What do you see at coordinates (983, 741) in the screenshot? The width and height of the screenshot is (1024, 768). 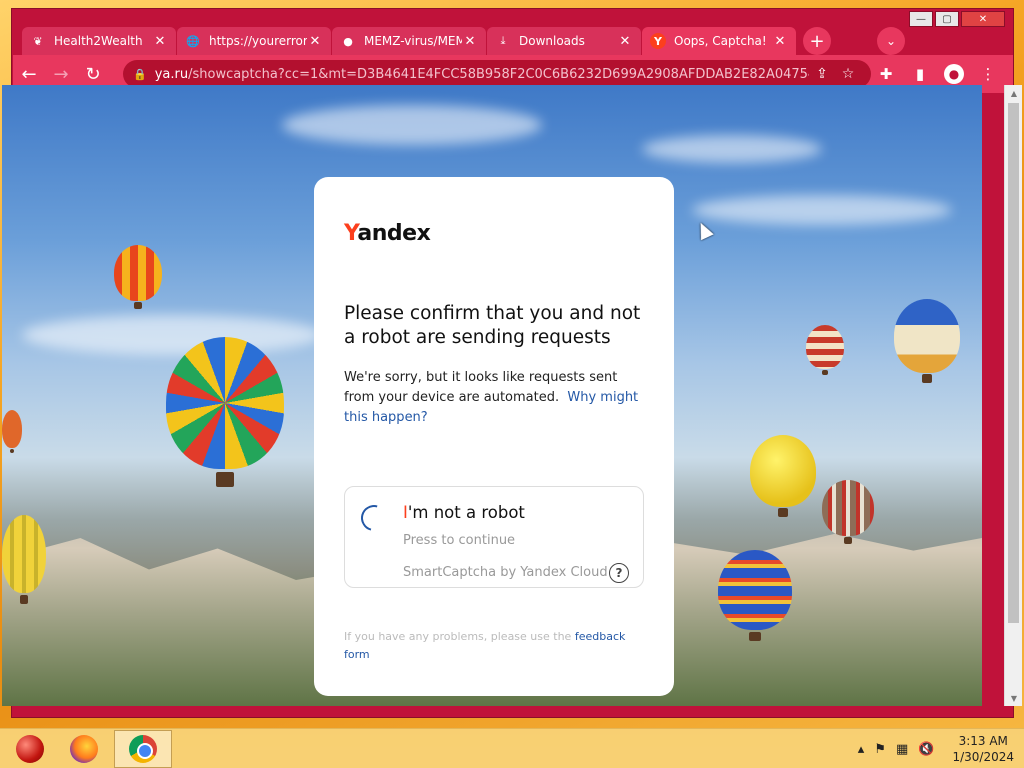 I see `clock-time: 3:13 AM` at bounding box center [983, 741].